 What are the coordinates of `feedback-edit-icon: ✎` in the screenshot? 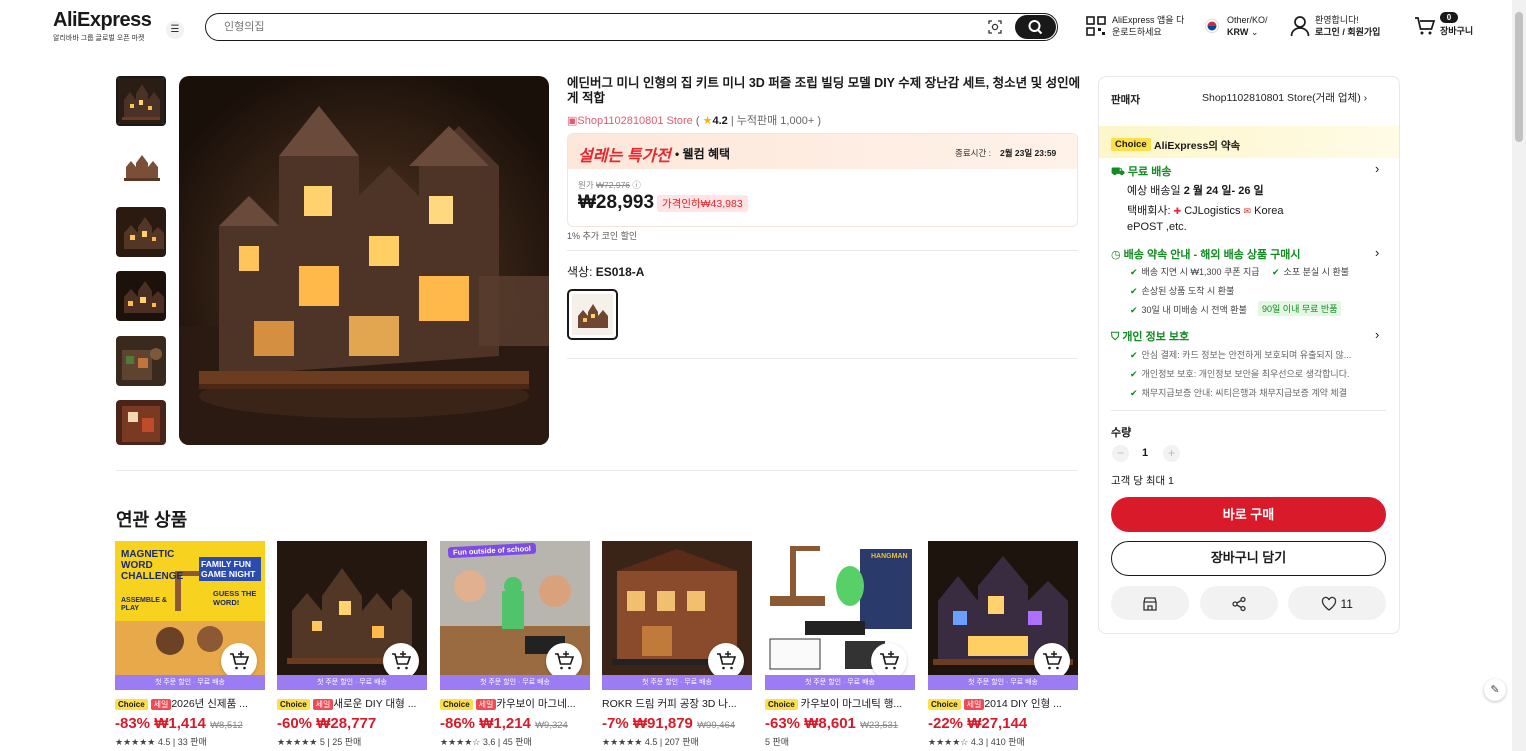 It's located at (1495, 690).